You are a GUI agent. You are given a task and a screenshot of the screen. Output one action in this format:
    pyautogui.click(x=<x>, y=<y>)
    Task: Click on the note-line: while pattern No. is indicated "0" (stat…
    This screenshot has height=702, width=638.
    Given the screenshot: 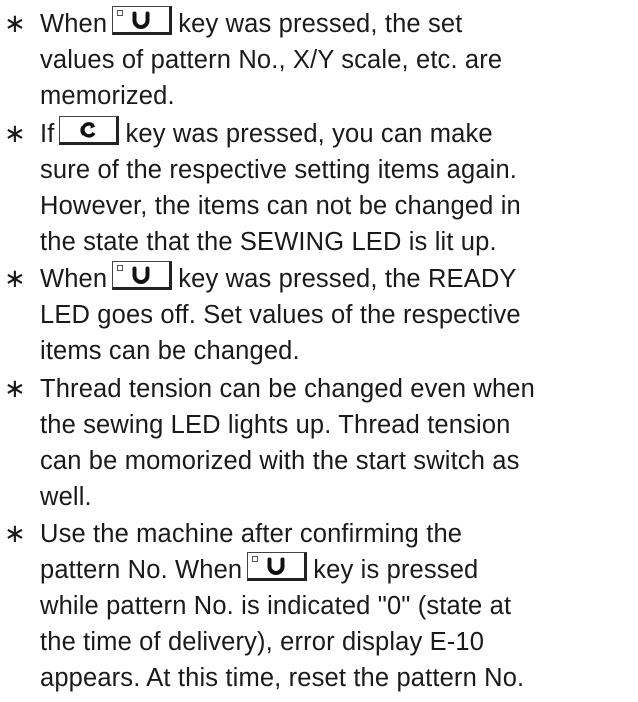 What is the action you would take?
    pyautogui.click(x=276, y=606)
    